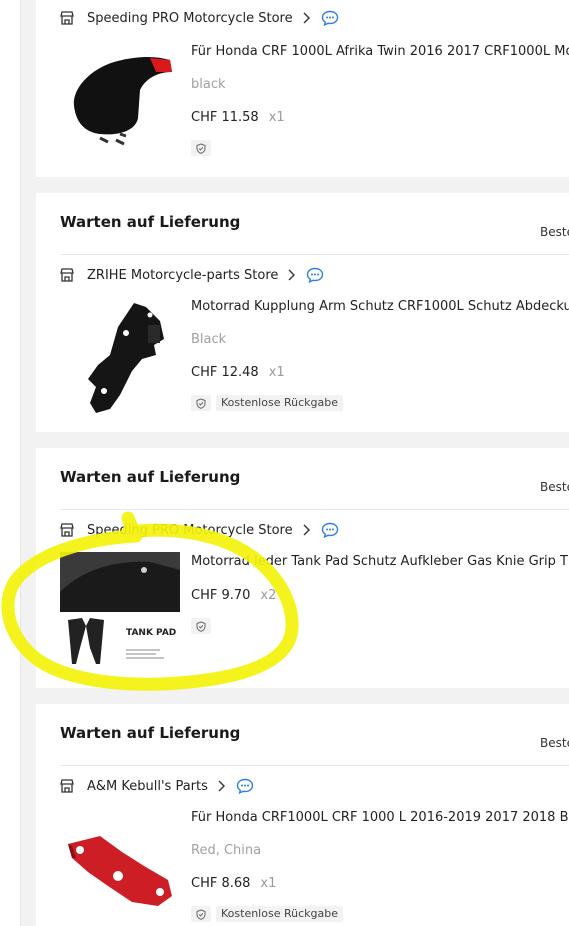 This screenshot has height=926, width=569. I want to click on price-row: CHF 12.48 x1, so click(238, 372).